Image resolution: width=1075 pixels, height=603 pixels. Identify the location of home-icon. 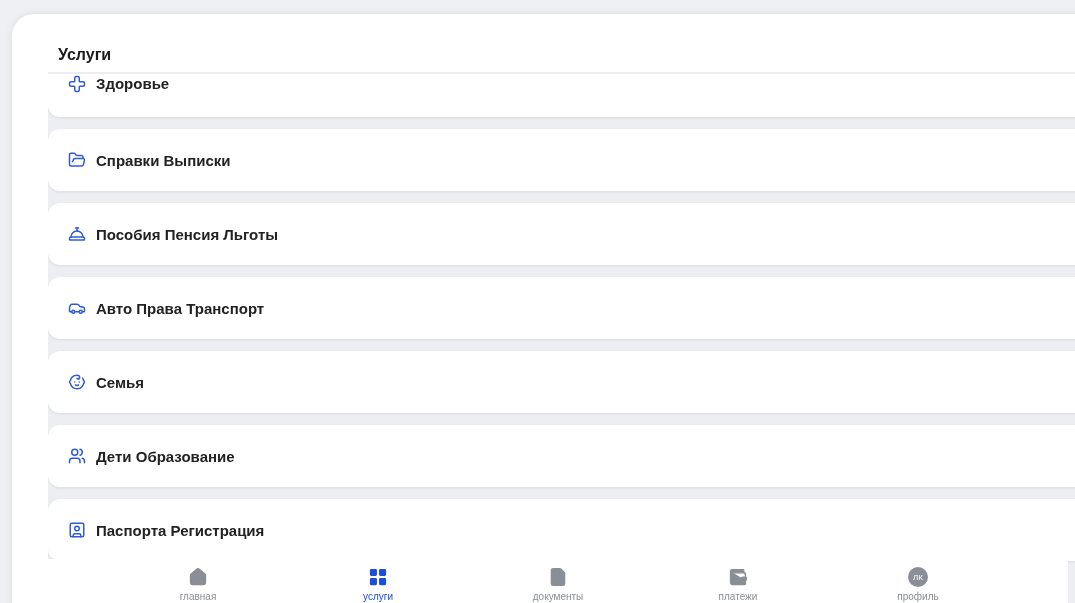
(198, 577).